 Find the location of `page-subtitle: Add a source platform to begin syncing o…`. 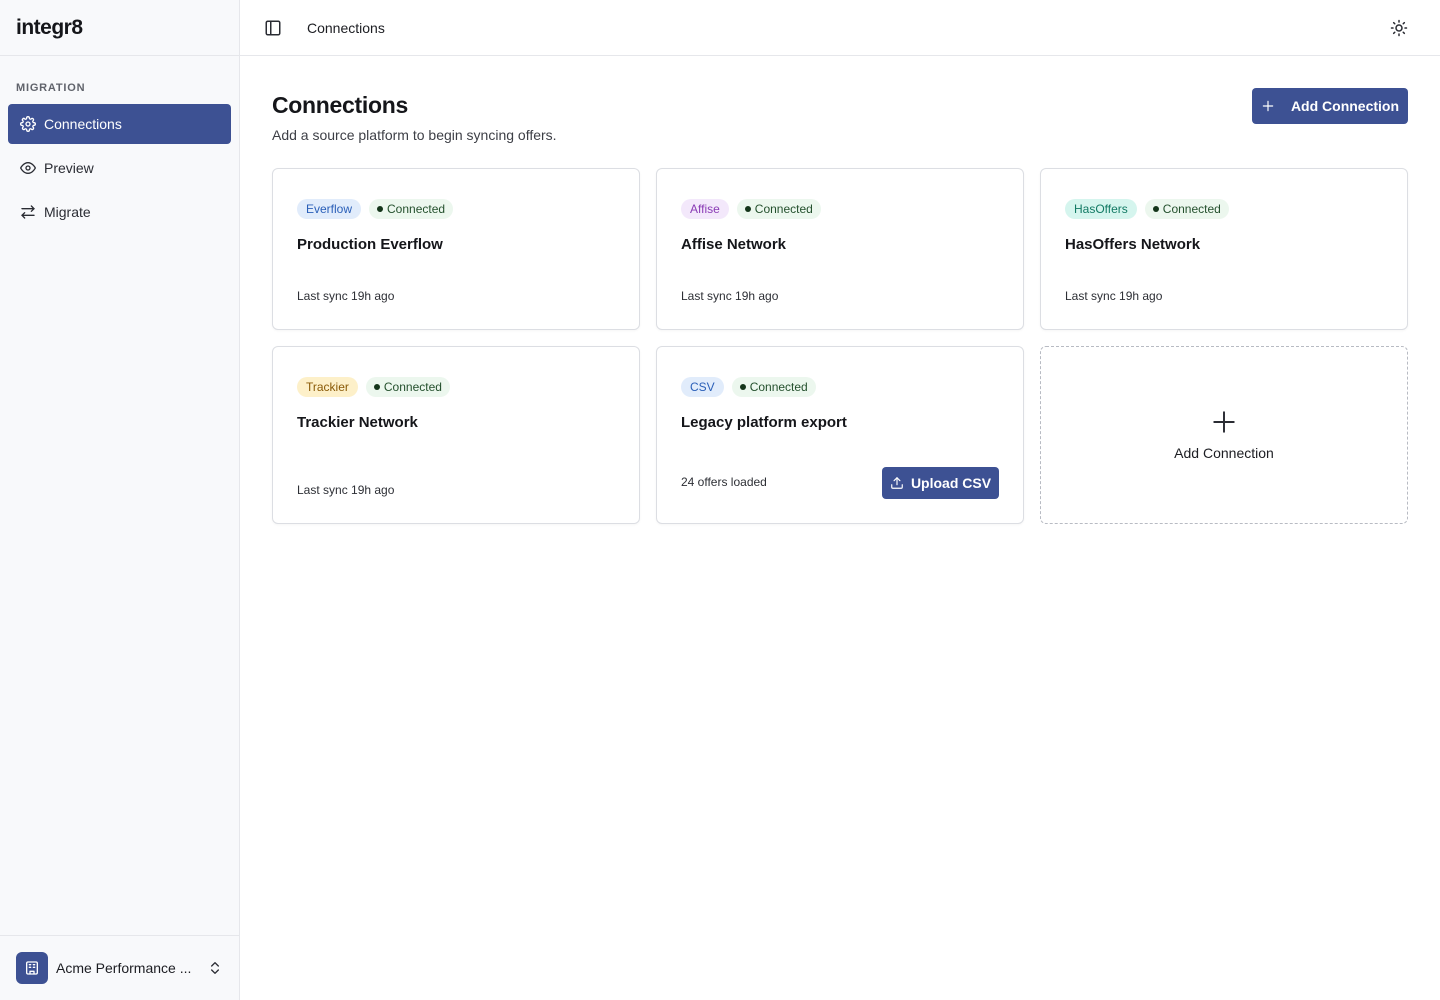

page-subtitle: Add a source platform to begin syncing o… is located at coordinates (414, 135).